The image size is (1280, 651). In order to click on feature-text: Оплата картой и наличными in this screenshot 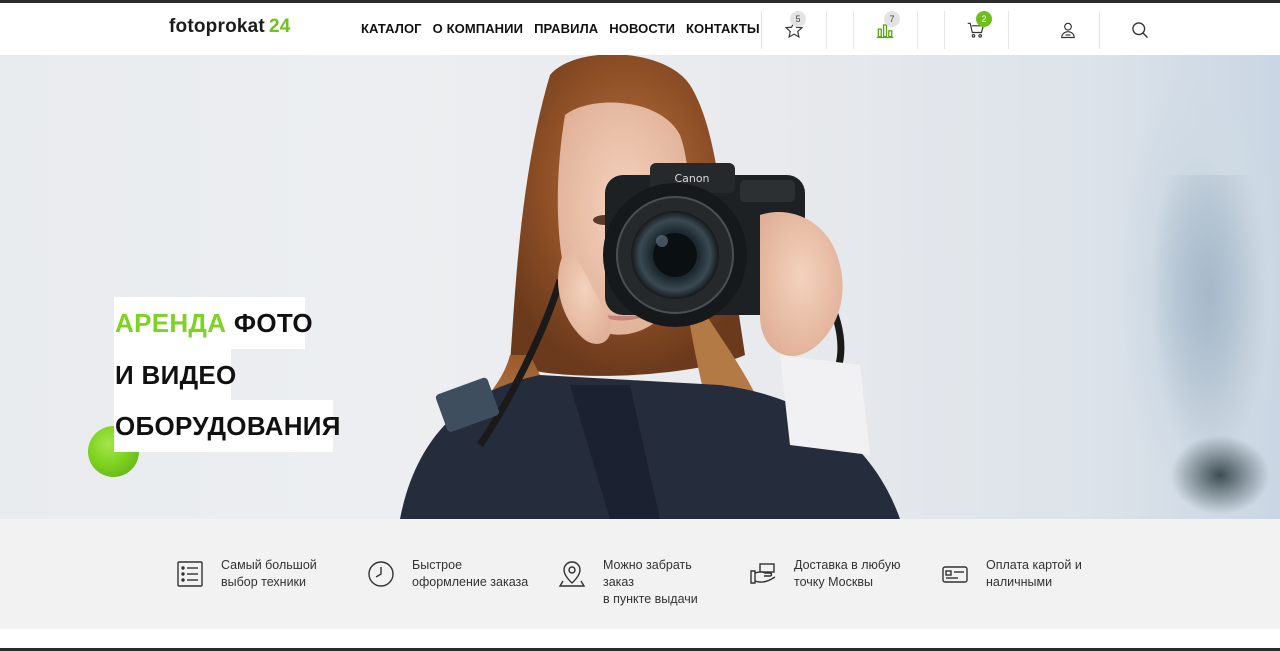, I will do `click(1046, 574)`.